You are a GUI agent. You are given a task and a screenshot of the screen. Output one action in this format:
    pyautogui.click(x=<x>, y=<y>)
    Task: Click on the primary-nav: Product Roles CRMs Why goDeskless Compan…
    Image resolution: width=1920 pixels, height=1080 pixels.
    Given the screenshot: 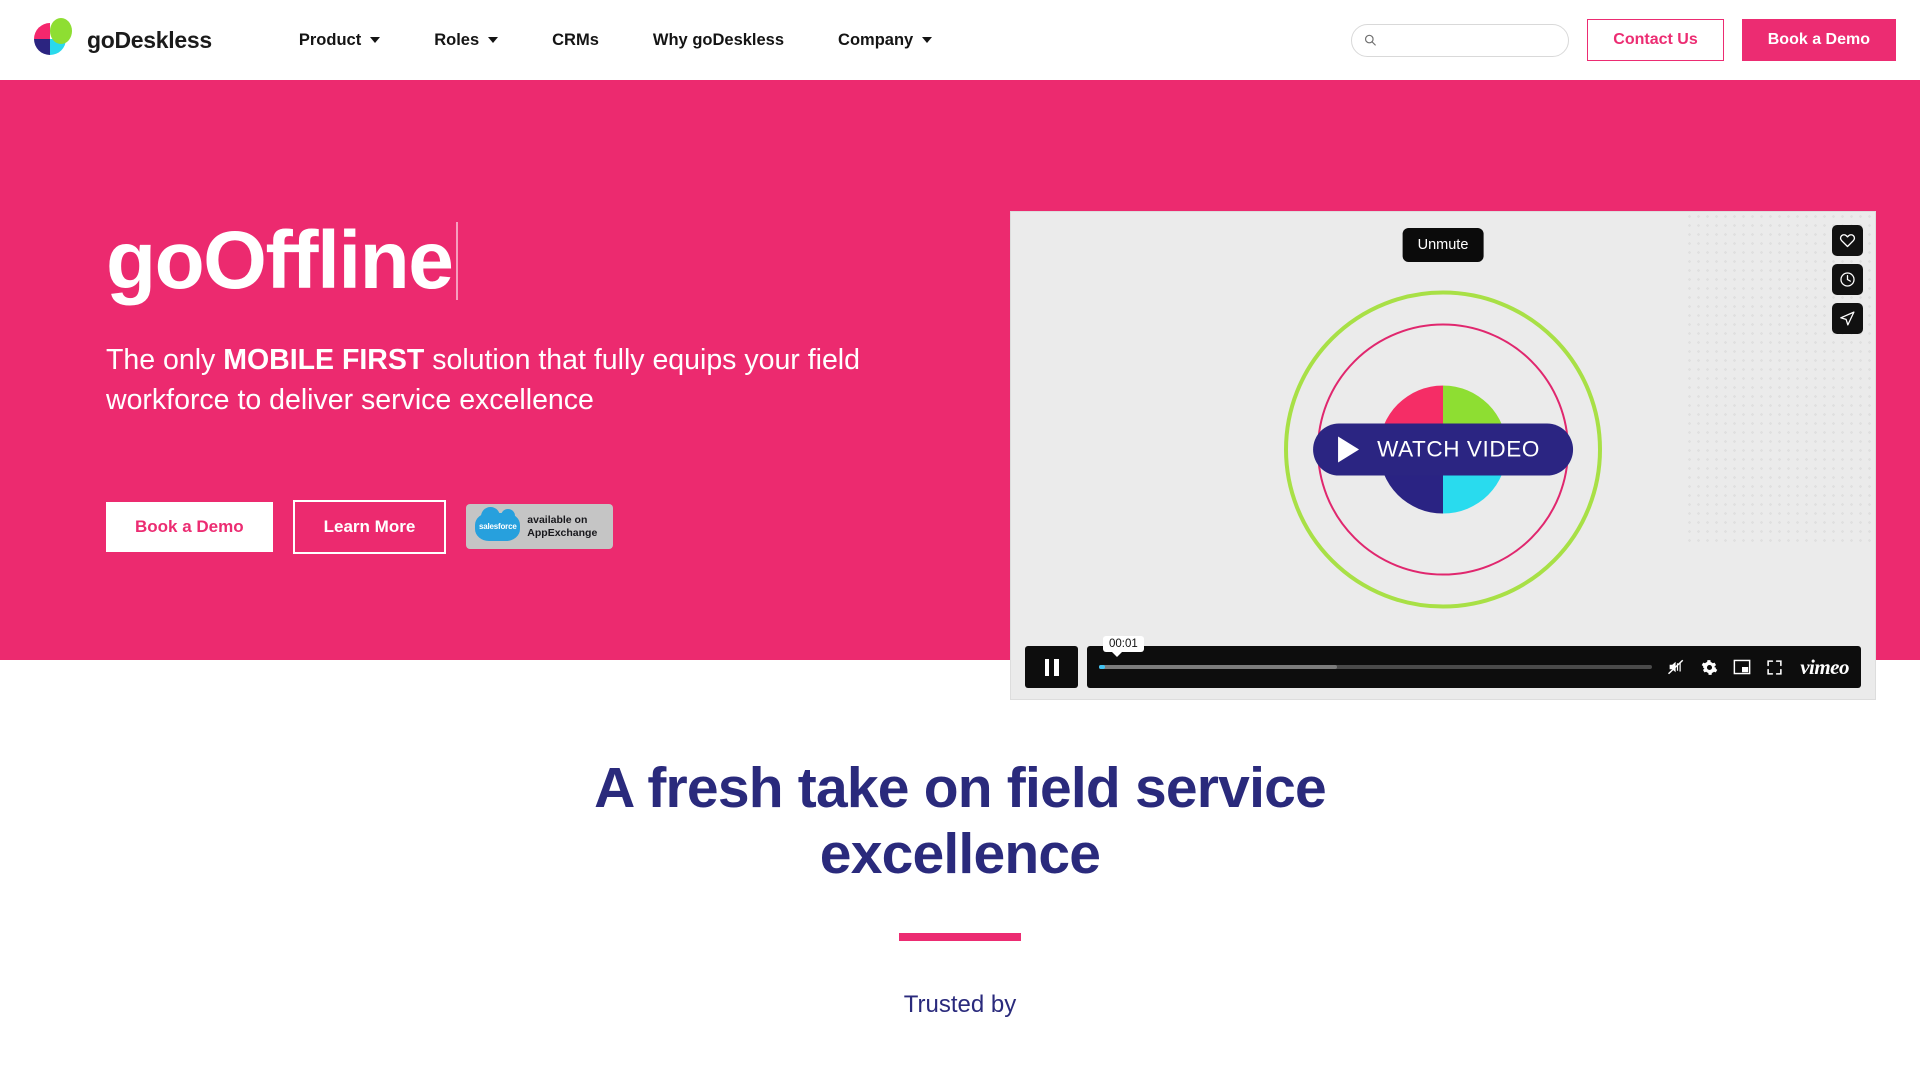 What is the action you would take?
    pyautogui.click(x=615, y=40)
    